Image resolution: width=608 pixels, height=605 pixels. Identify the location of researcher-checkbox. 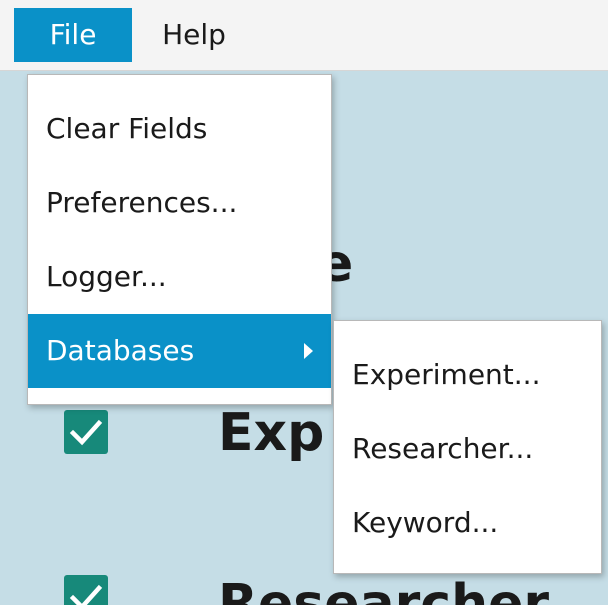
(86, 590).